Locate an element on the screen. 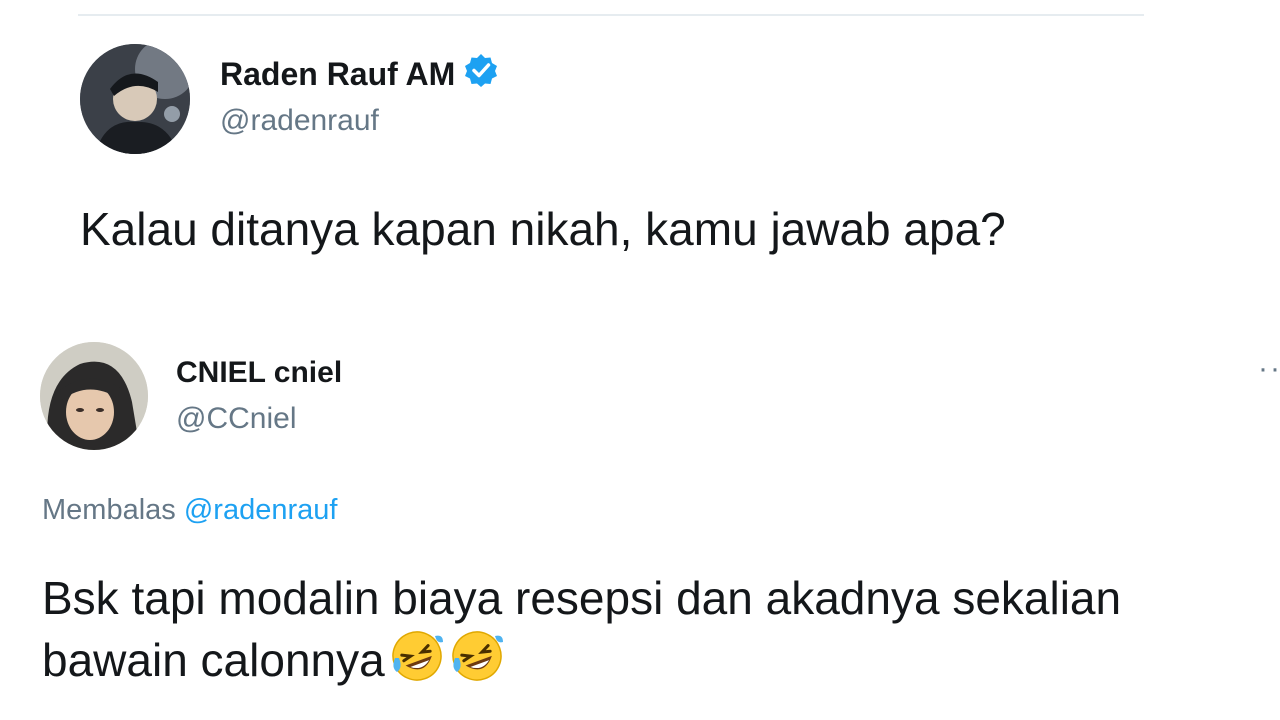 The image size is (1280, 720). author-handle: @radenrauf is located at coordinates (299, 121).